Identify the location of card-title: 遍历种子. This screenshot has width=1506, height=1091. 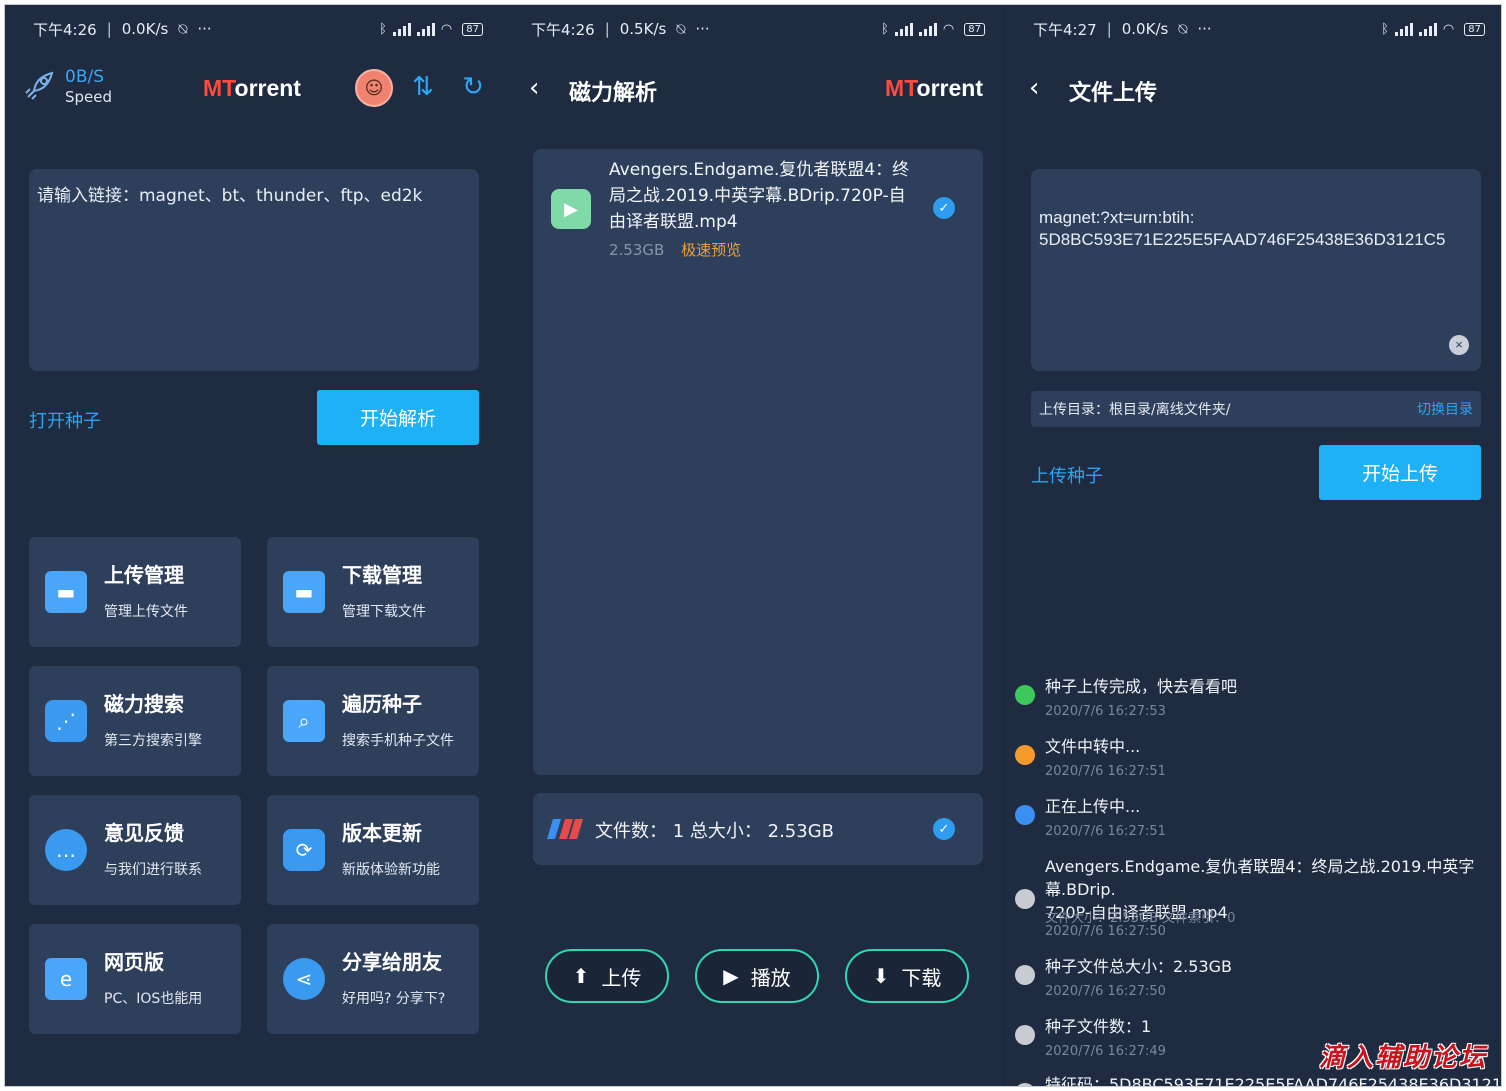
(382, 704).